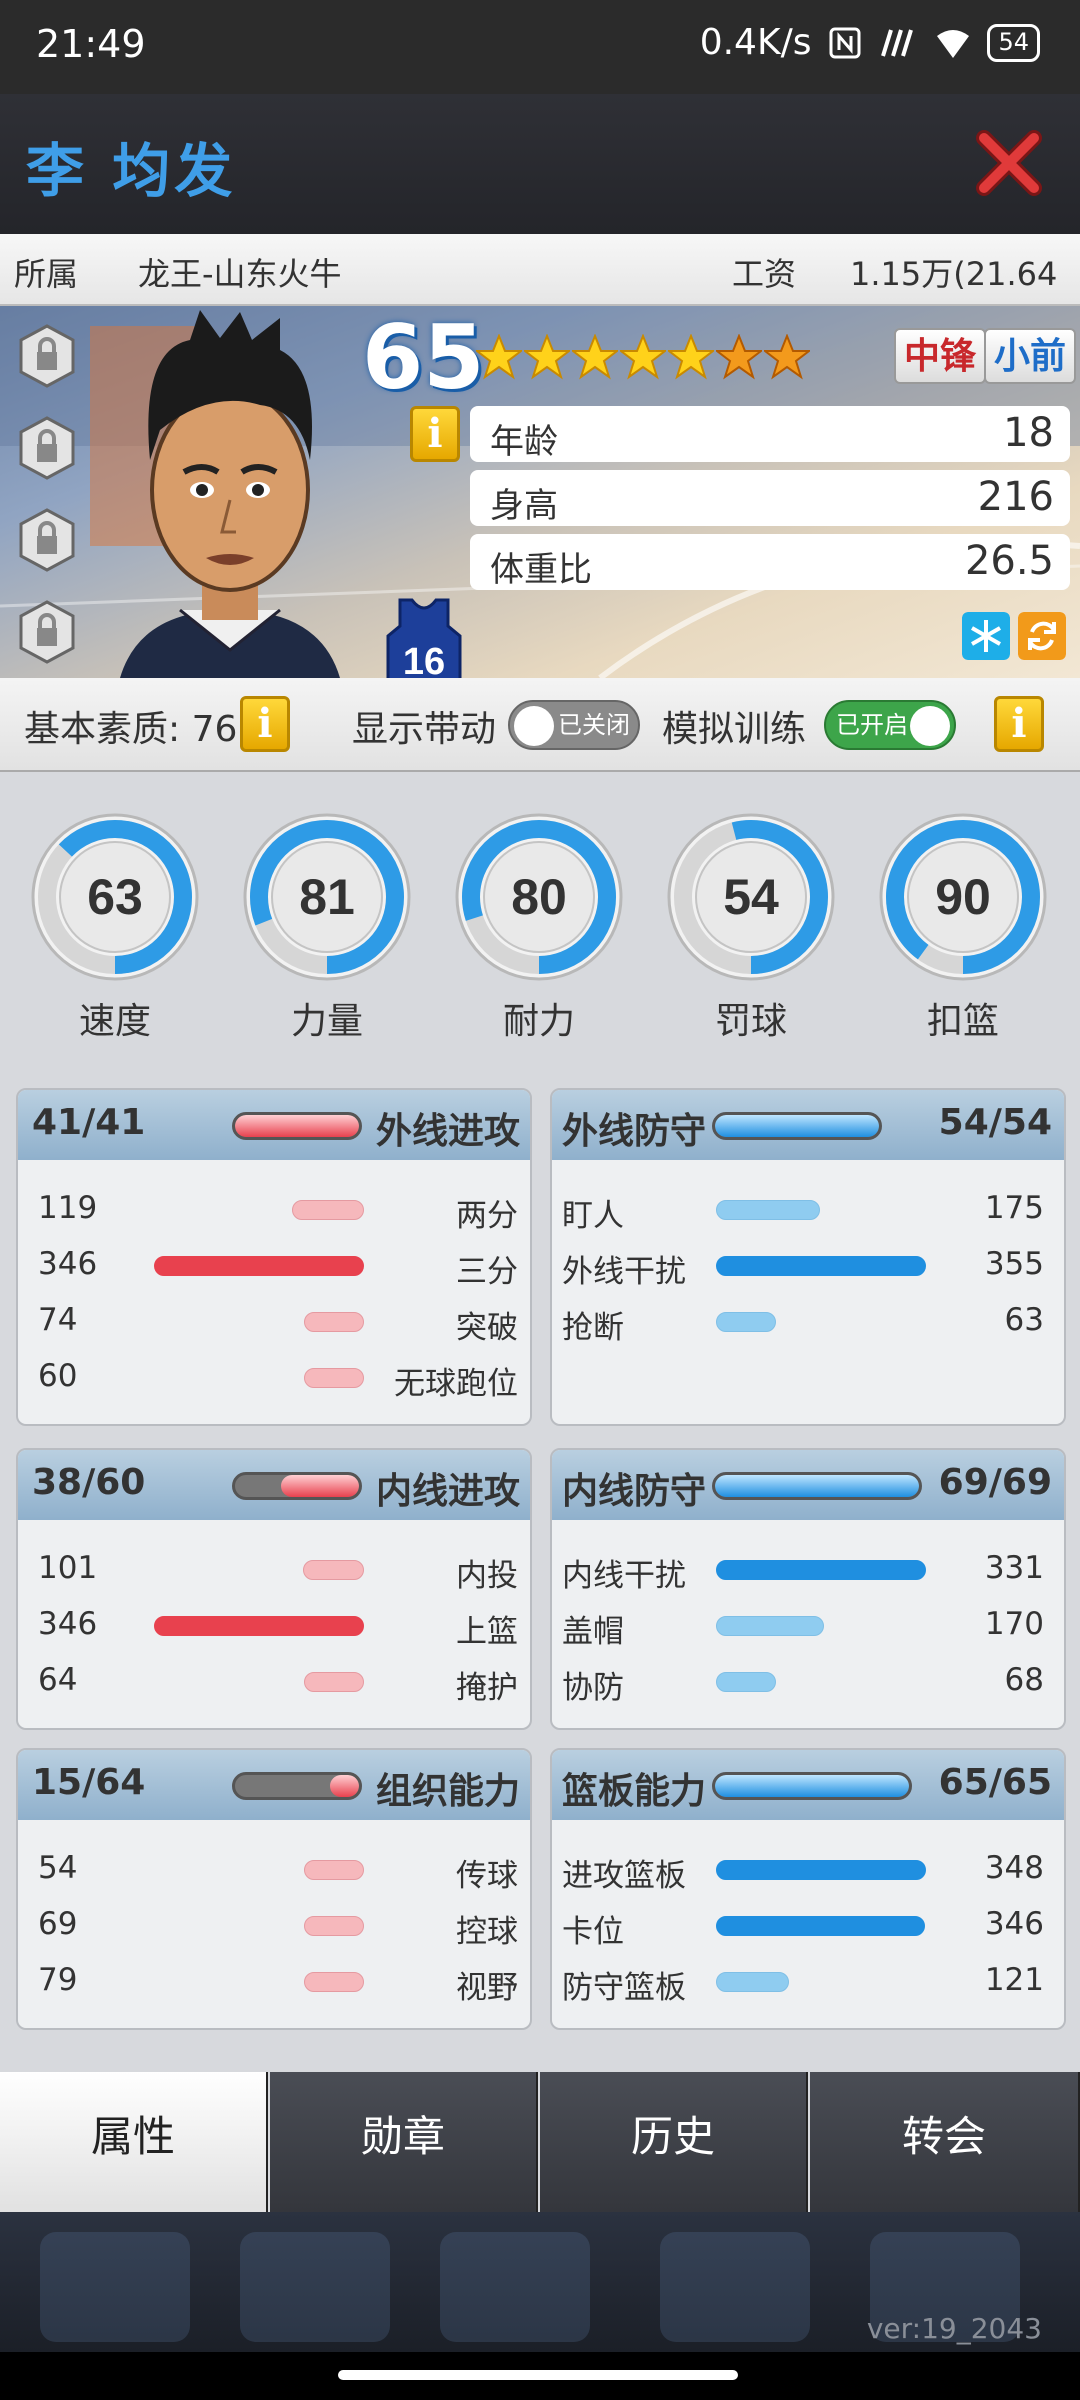  I want to click on status-icons: 0.4K/s 54, so click(870, 42).